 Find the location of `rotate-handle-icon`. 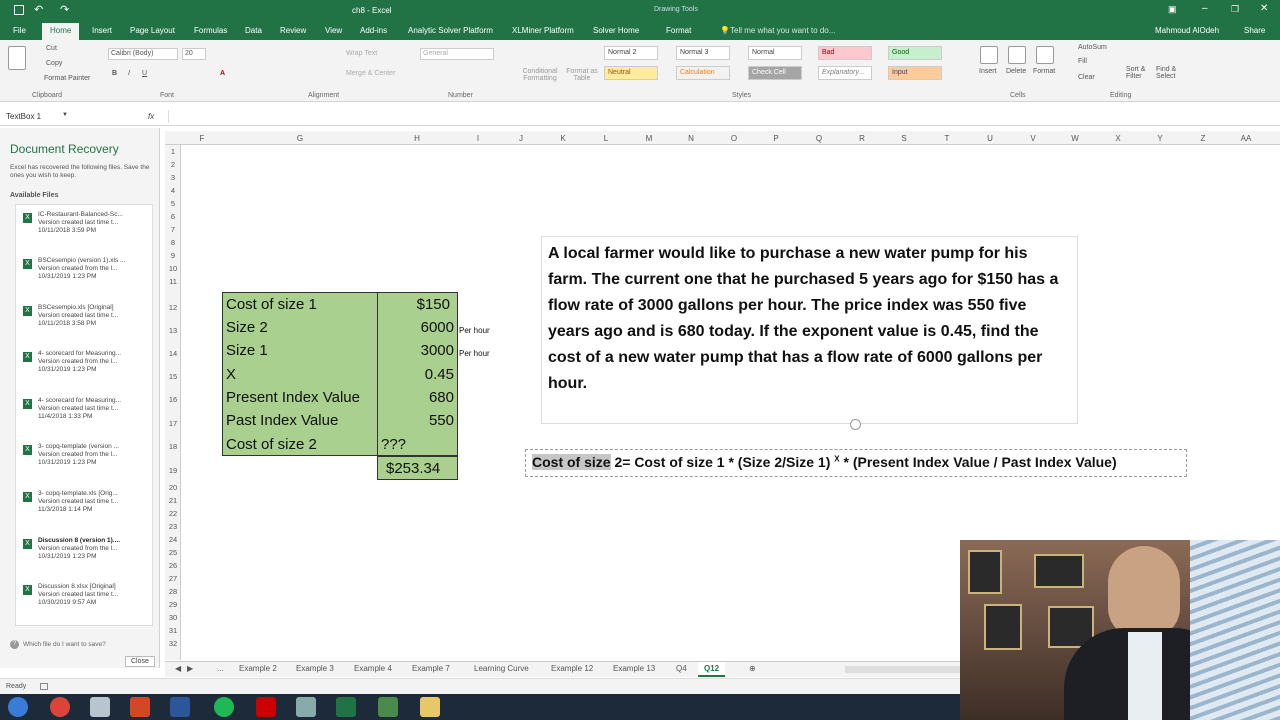

rotate-handle-icon is located at coordinates (855, 424).